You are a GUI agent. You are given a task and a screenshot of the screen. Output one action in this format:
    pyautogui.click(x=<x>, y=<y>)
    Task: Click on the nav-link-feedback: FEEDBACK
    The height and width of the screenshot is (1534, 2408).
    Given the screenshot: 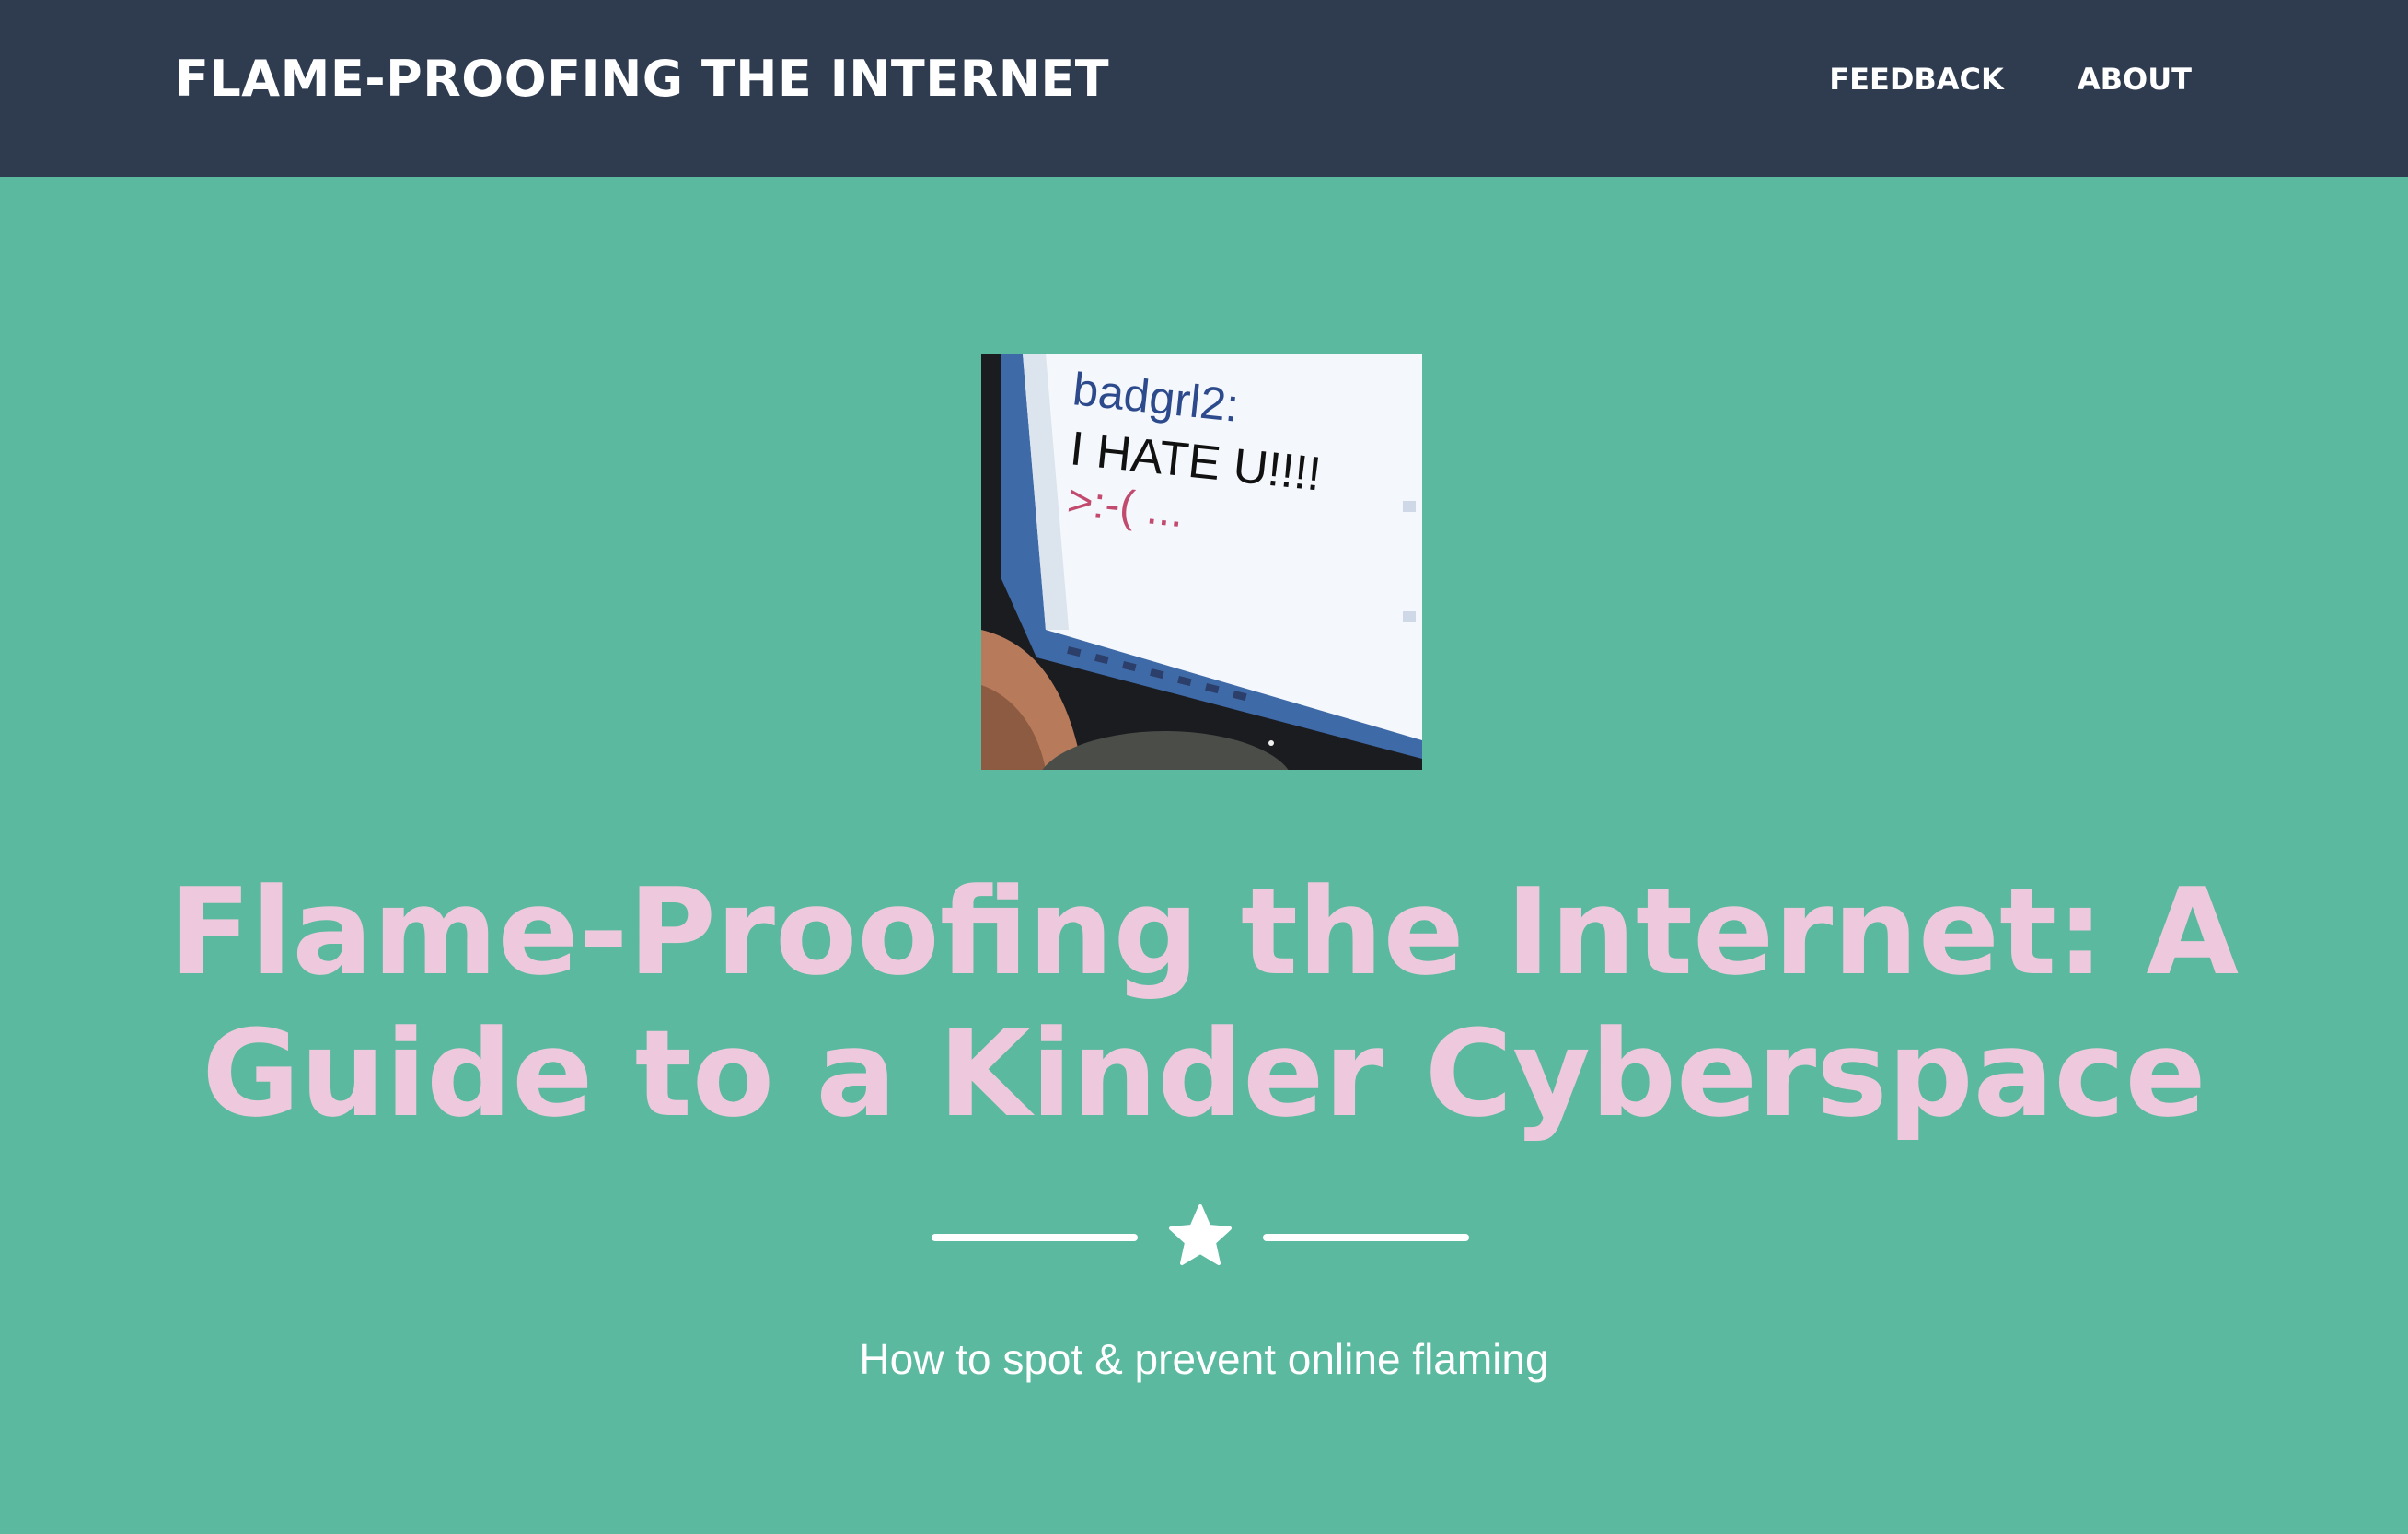 What is the action you would take?
    pyautogui.click(x=1916, y=80)
    